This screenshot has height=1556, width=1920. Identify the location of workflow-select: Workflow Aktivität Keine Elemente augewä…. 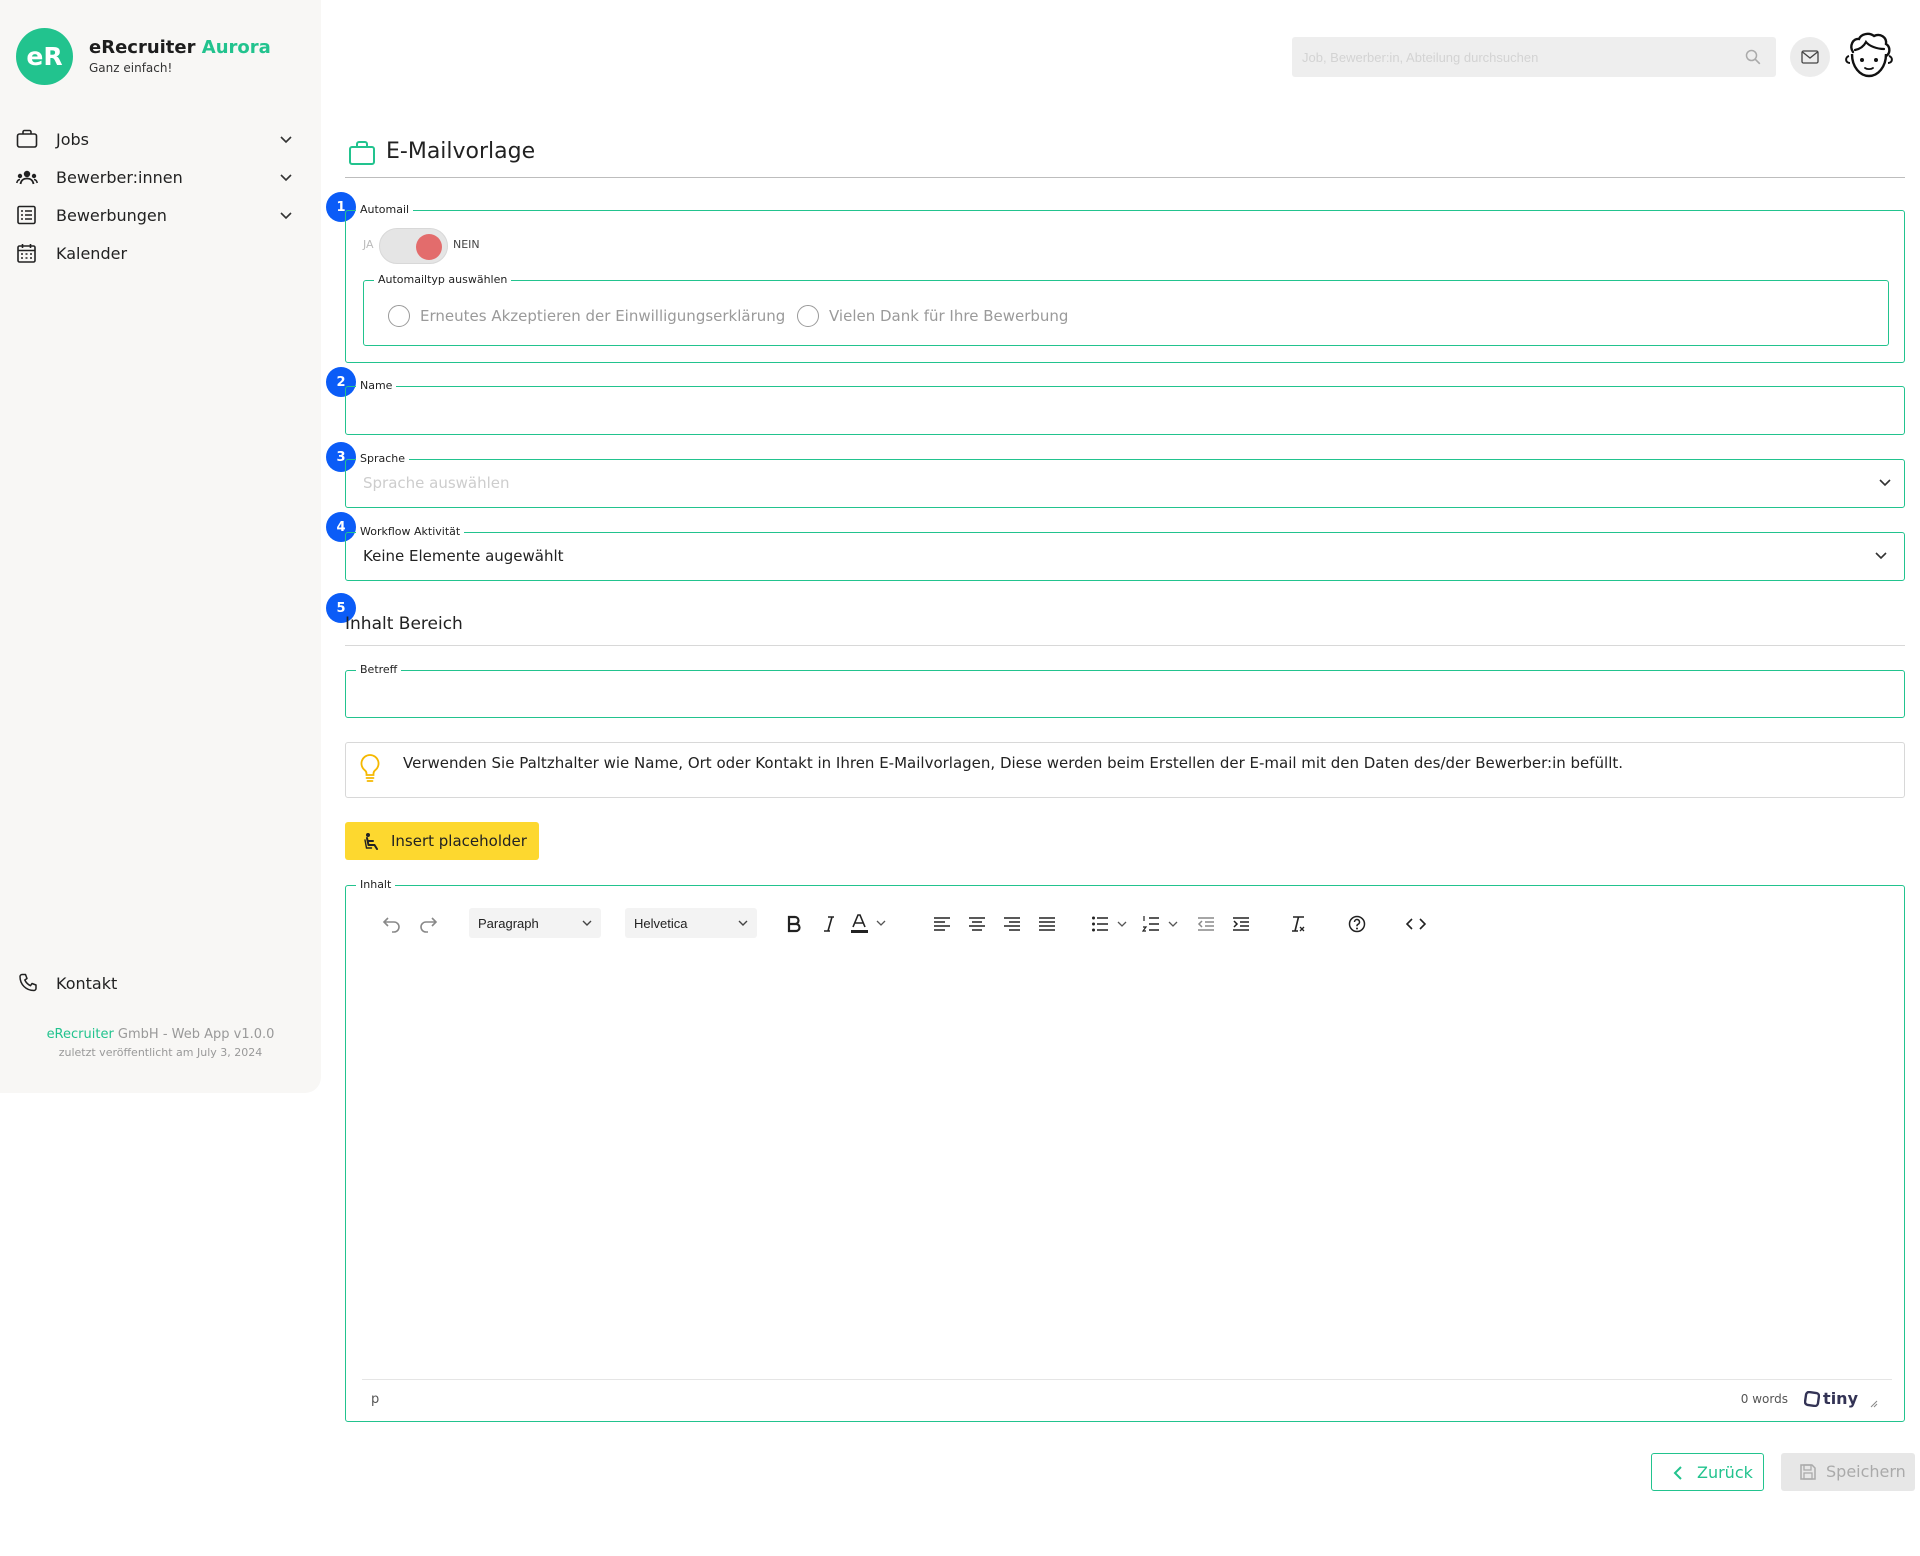
(1125, 553).